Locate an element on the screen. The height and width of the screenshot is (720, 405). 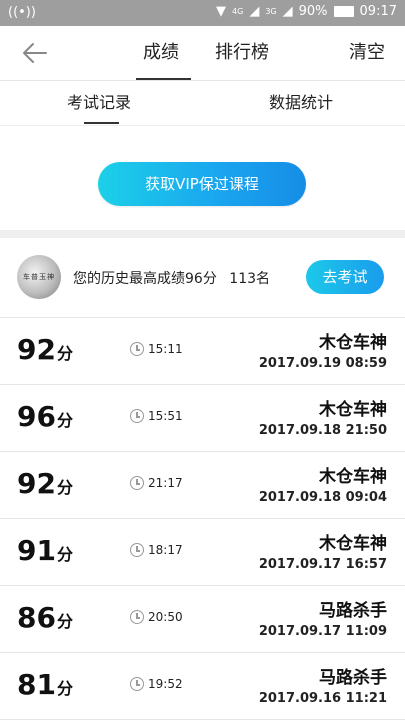
avatar: 车普玉神 is located at coordinates (39, 277).